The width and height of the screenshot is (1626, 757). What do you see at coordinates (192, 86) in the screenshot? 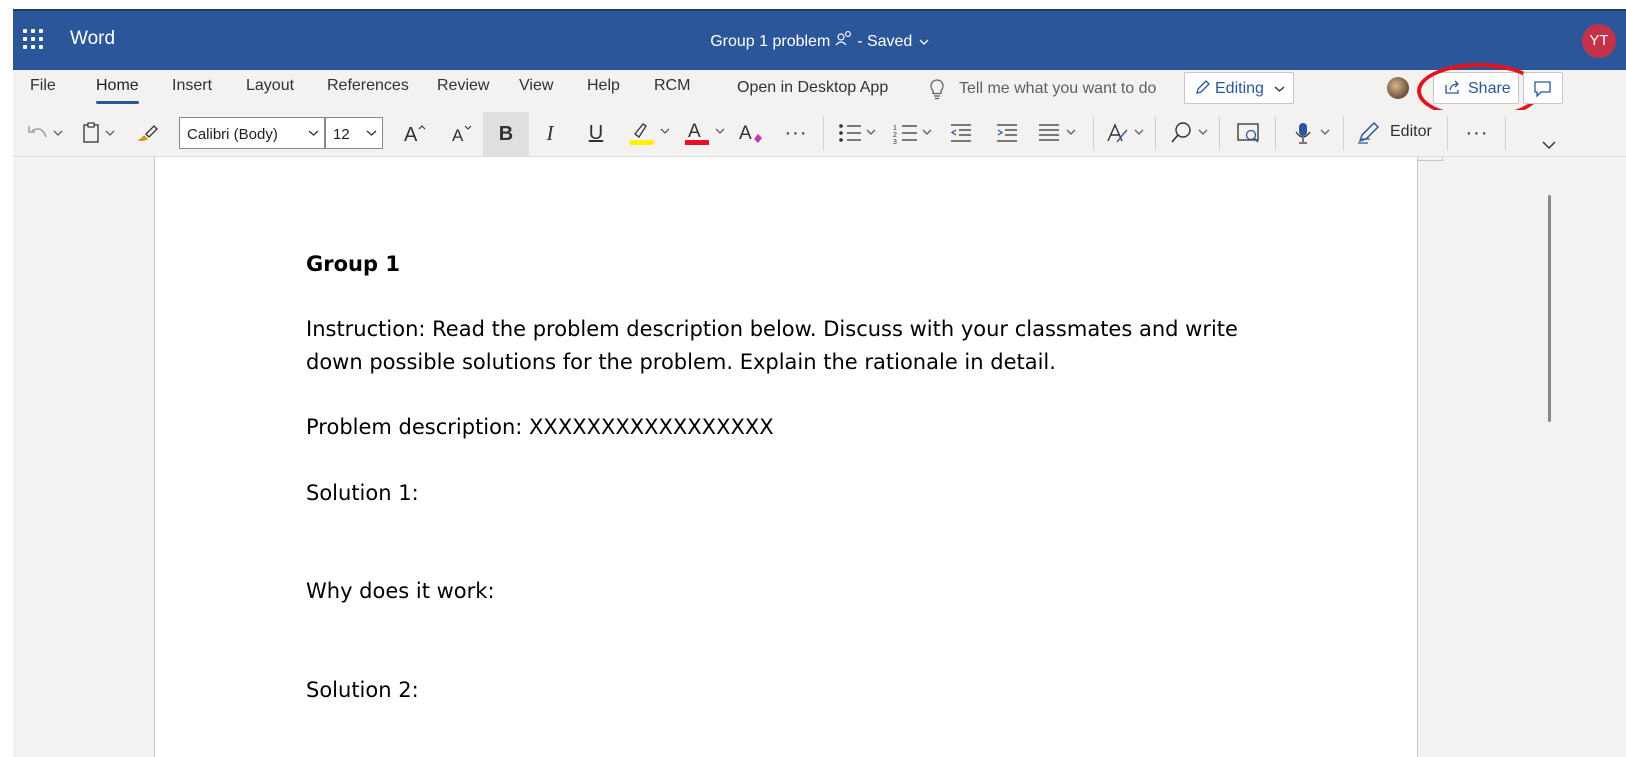
I see `tab-insert: Insert` at bounding box center [192, 86].